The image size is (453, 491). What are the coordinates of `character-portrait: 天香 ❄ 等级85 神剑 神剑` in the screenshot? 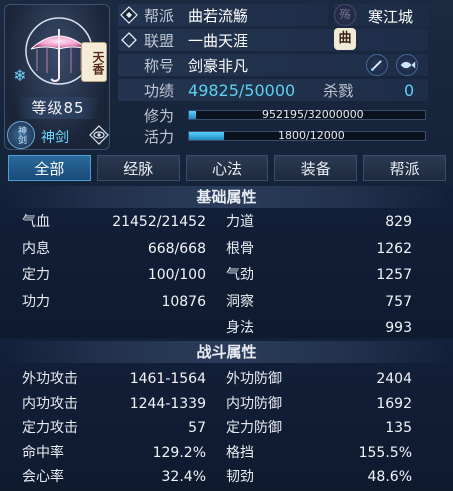 It's located at (57, 77).